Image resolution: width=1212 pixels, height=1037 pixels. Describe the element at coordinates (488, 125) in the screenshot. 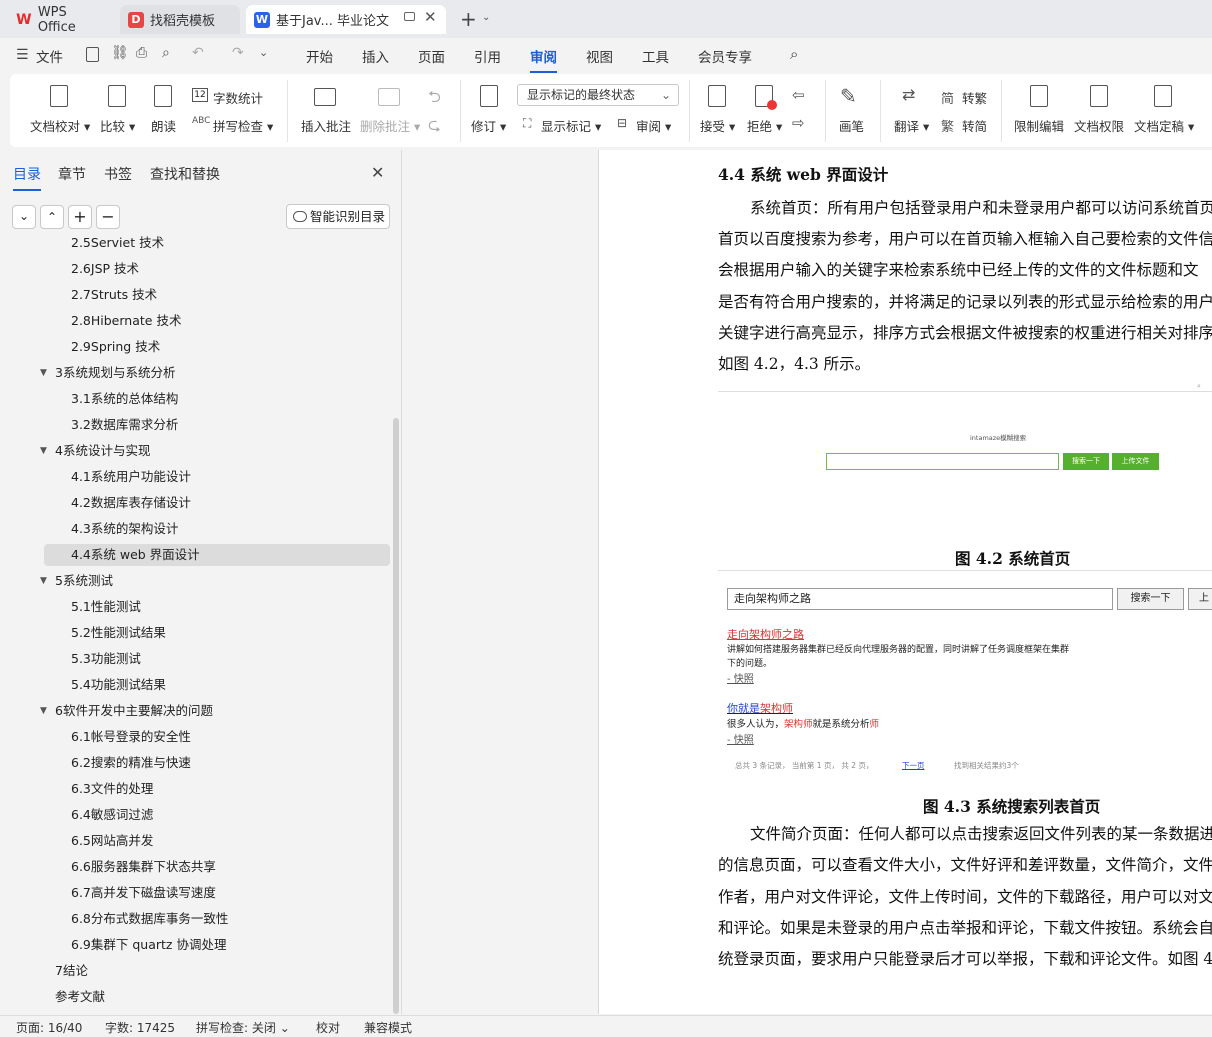

I see `revise-button: 修订 ▾` at that location.